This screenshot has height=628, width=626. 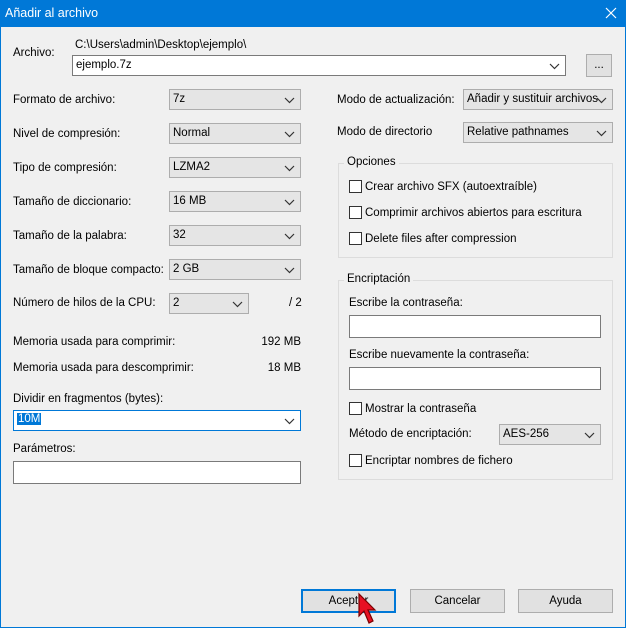 What do you see at coordinates (355, 186) in the screenshot?
I see `sfx-checkbox` at bounding box center [355, 186].